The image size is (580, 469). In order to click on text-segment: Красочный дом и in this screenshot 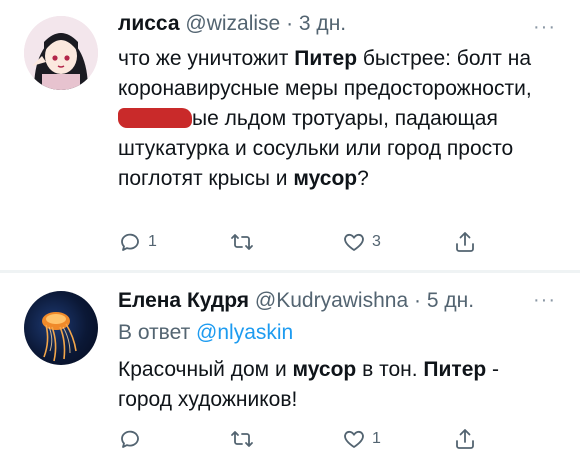, I will do `click(205, 369)`.